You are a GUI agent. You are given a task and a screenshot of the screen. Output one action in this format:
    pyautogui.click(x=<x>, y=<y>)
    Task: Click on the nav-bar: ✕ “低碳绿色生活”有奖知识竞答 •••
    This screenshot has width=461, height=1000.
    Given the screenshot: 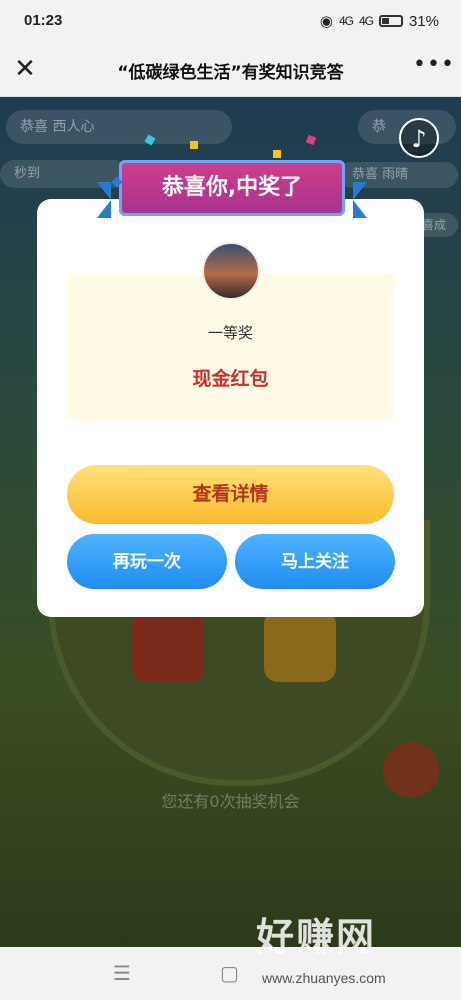 What is the action you would take?
    pyautogui.click(x=230, y=70)
    